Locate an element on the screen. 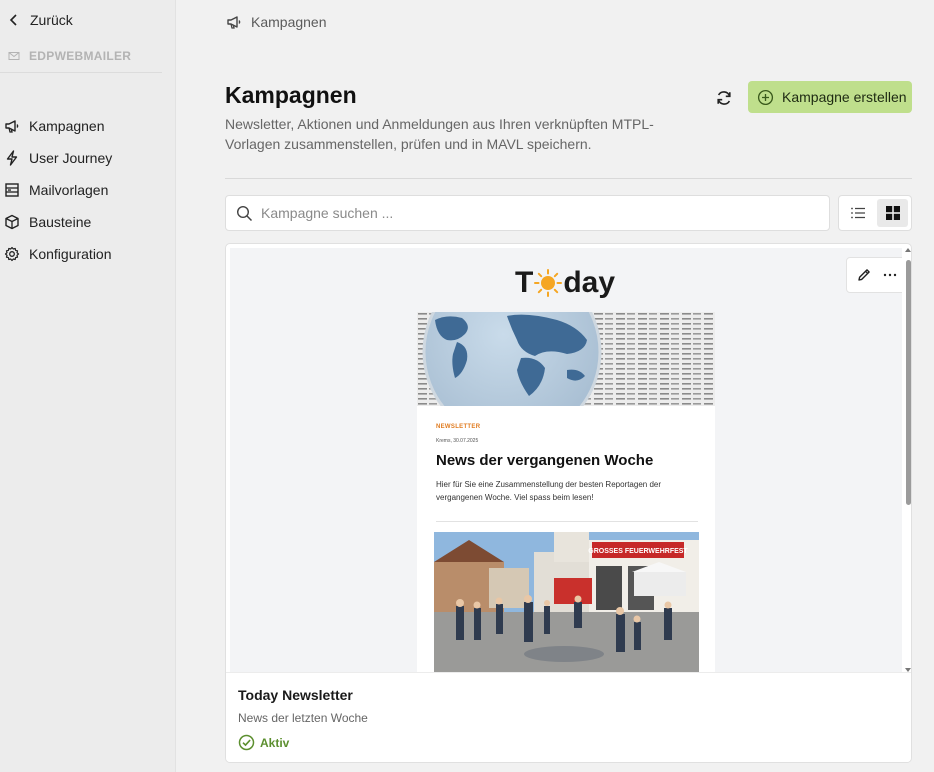  sidebar-item-label: Bausteine is located at coordinates (60, 222).